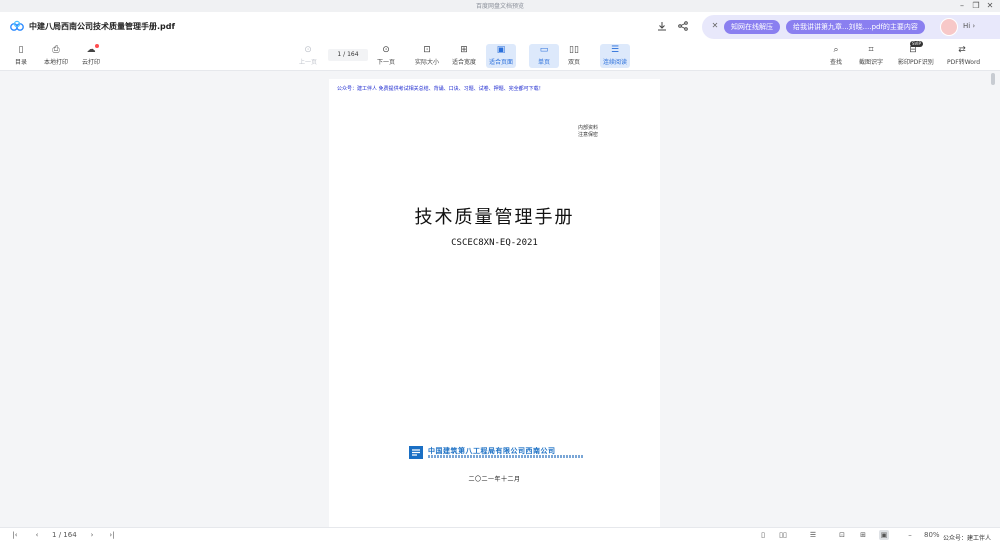  What do you see at coordinates (20, 62) in the screenshot?
I see `toc-label: 目录` at bounding box center [20, 62].